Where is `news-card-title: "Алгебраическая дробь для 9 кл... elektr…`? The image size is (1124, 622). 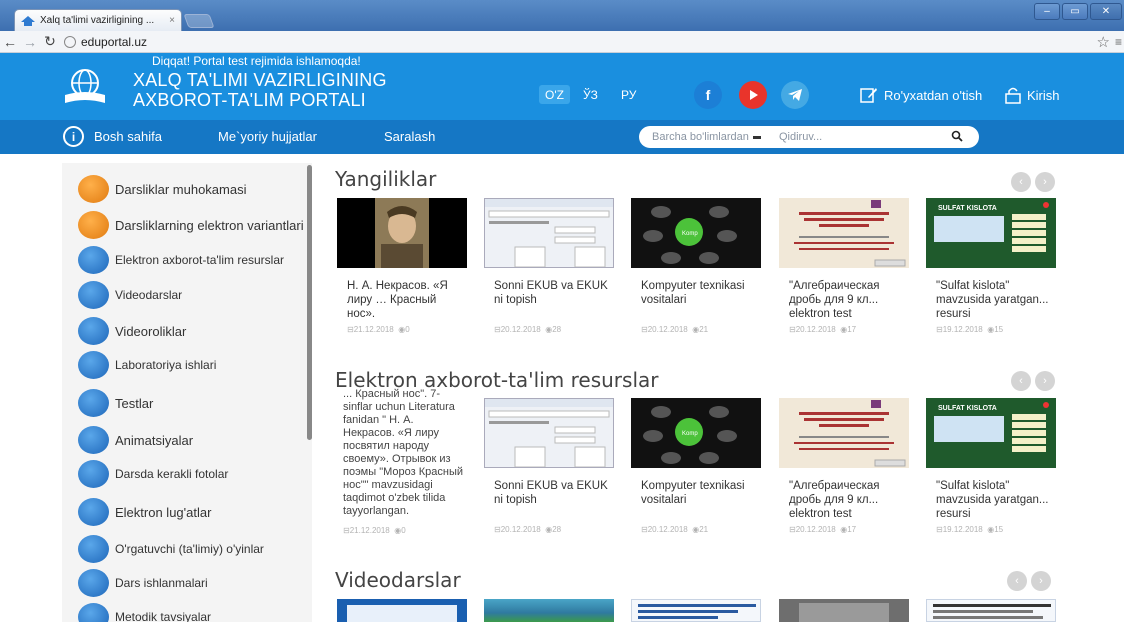
news-card-title: "Алгебраическая дробь для 9 кл... elektr… is located at coordinates (834, 300).